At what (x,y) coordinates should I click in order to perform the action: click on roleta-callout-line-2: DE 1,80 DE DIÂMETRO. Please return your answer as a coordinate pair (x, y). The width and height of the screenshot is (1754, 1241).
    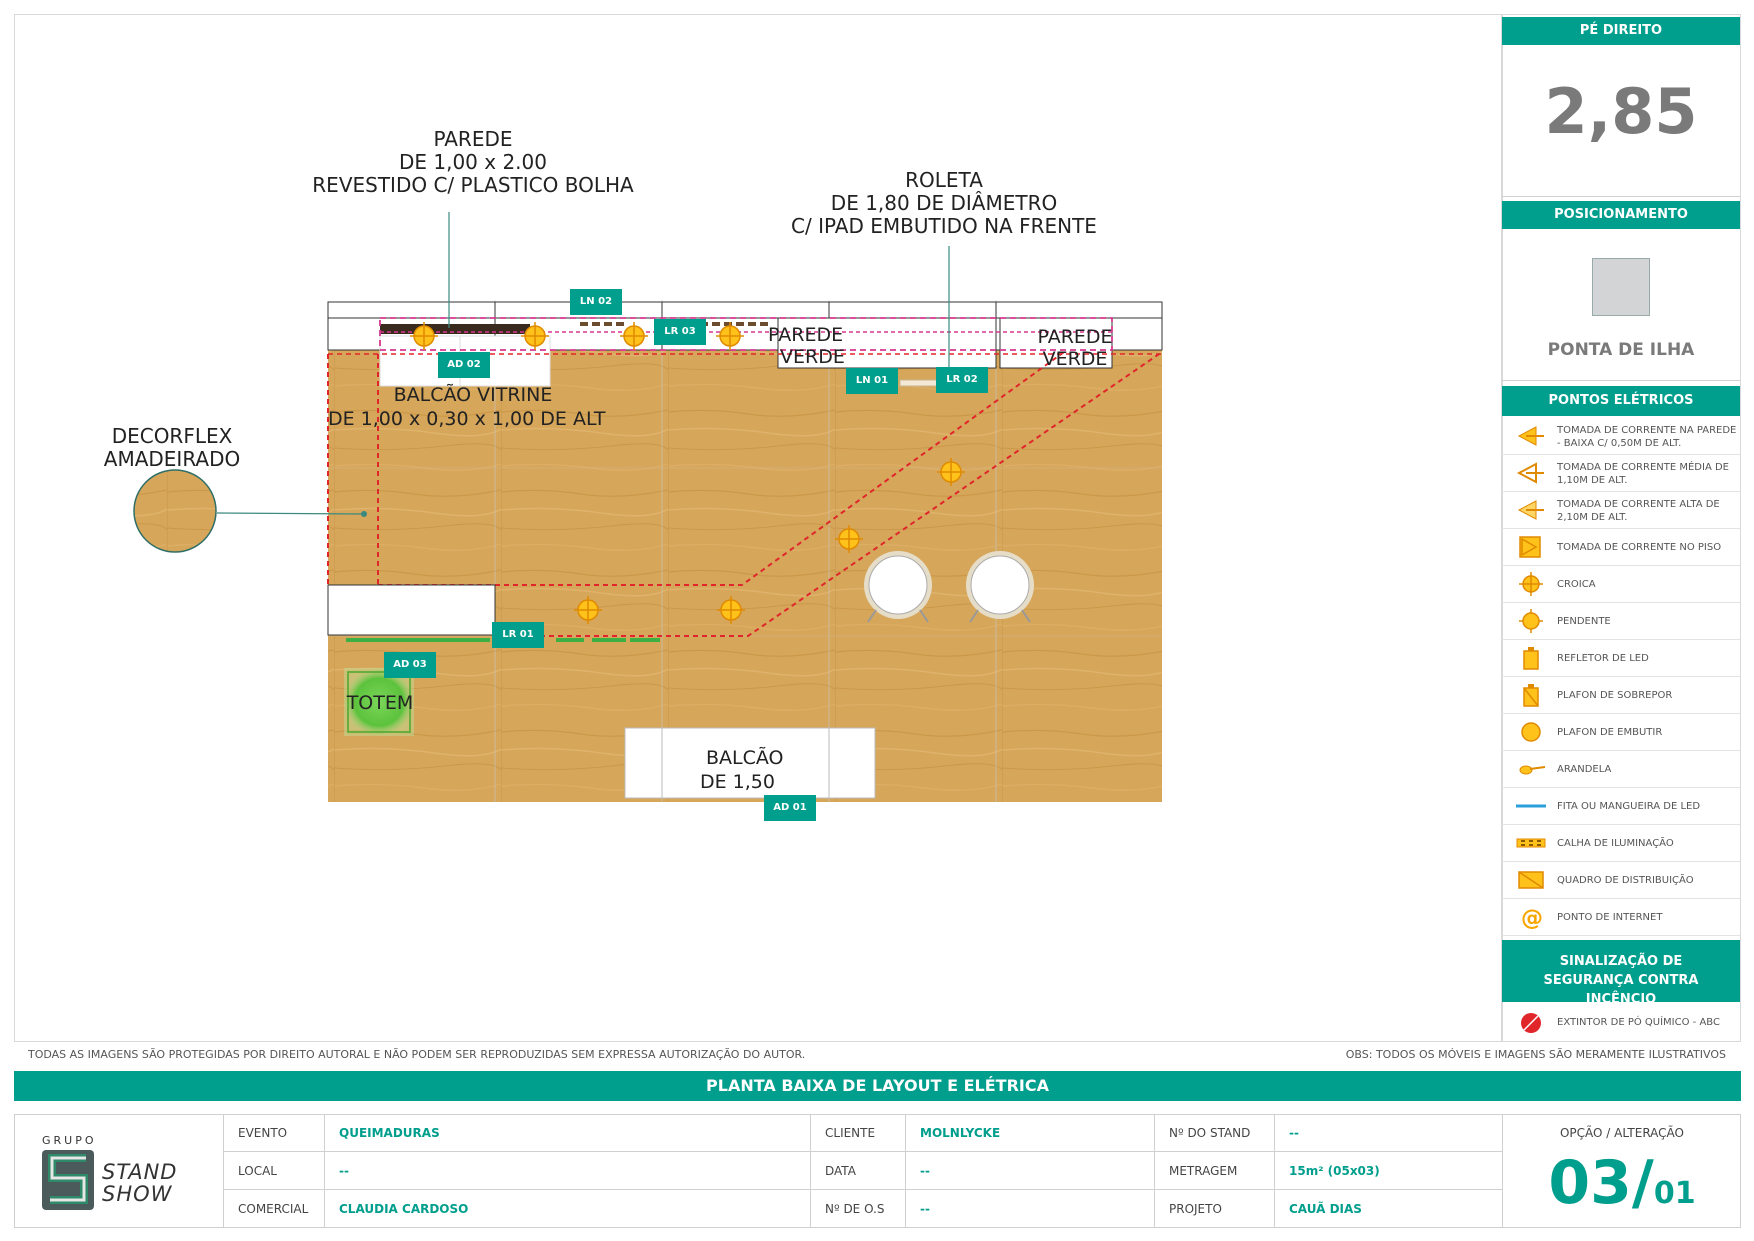
    Looking at the image, I should click on (944, 203).